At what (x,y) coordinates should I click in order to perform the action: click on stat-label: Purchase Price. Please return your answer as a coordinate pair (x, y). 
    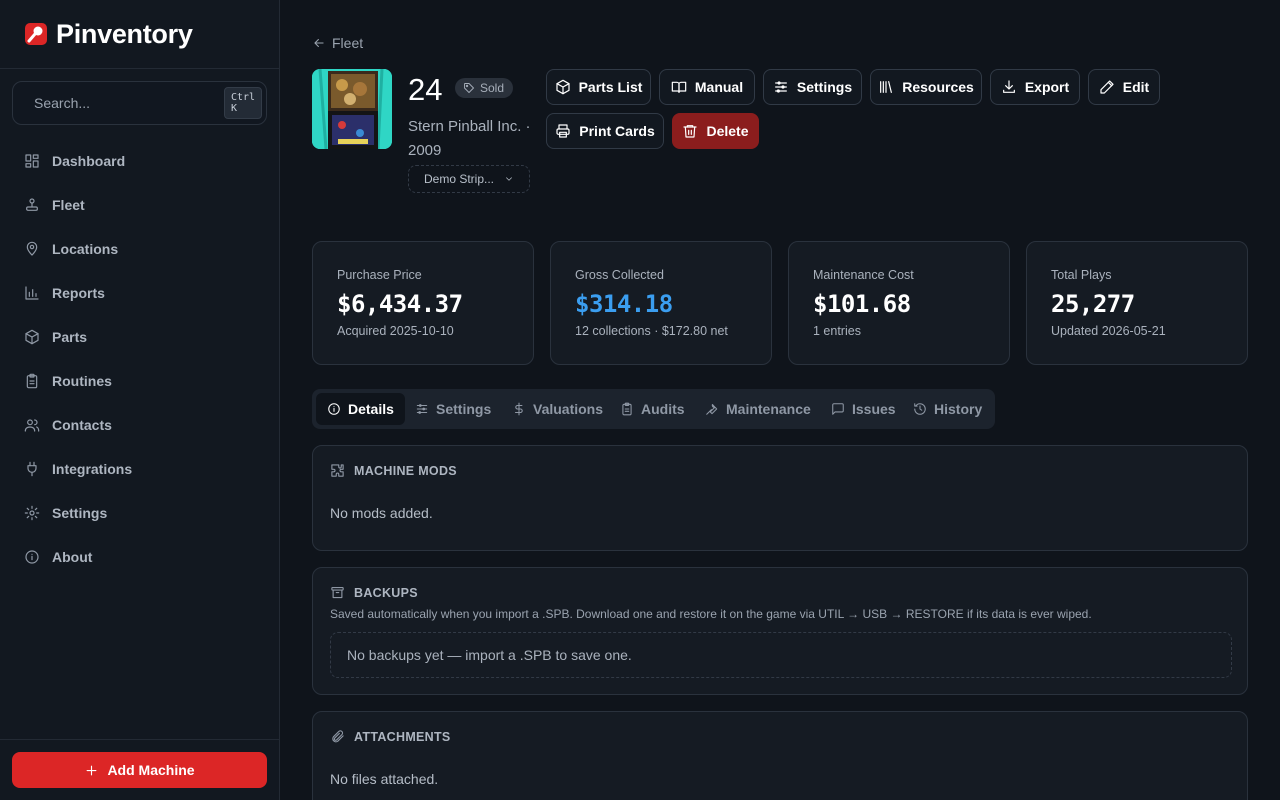
    Looking at the image, I should click on (379, 275).